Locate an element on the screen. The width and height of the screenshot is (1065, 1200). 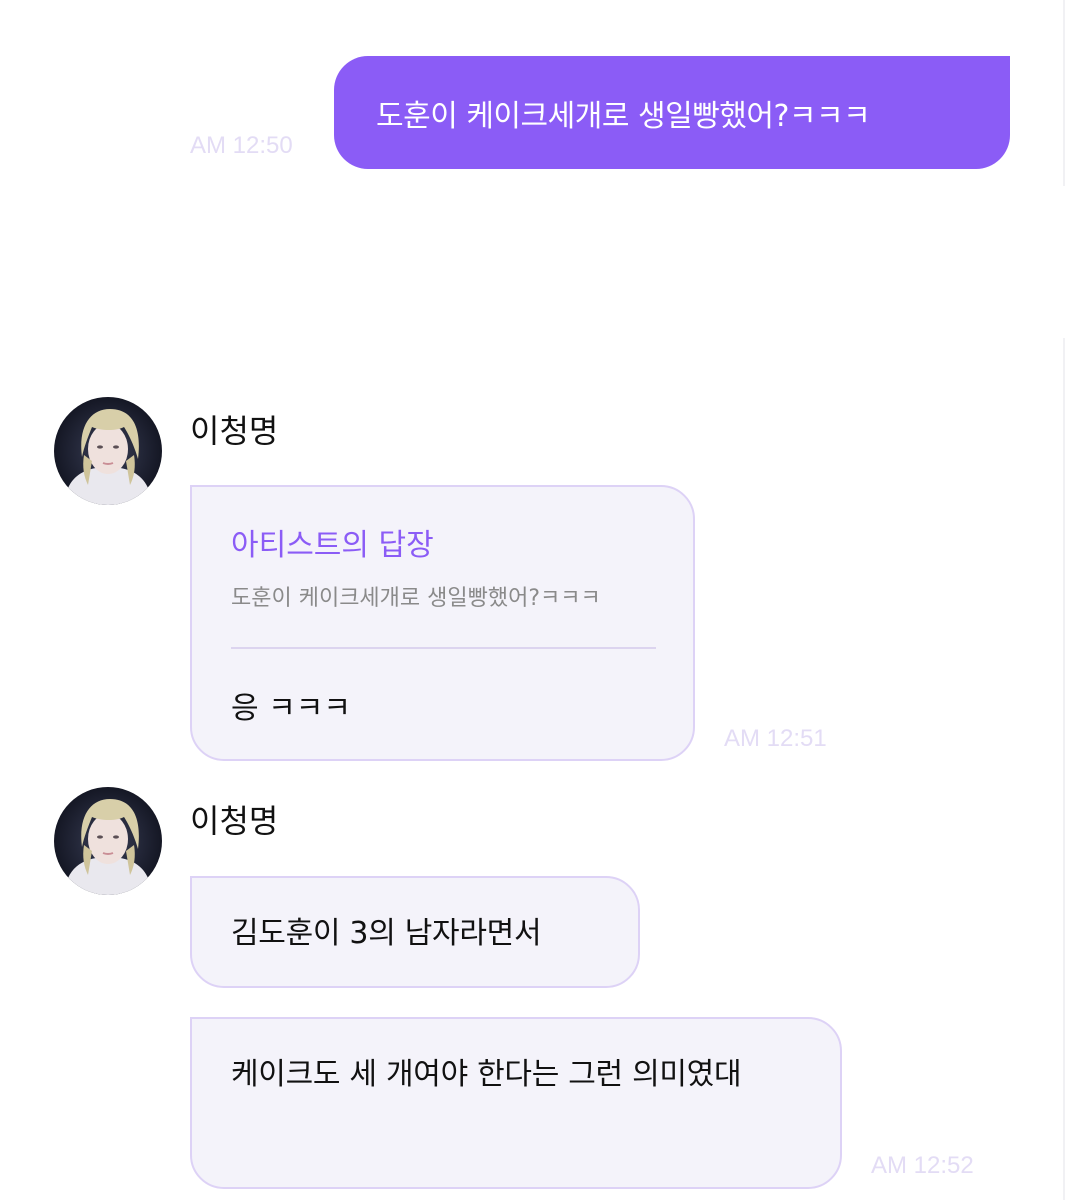
message-text: 케이크도 세 개여야 한다는 그런 의미였대 is located at coordinates (486, 1074).